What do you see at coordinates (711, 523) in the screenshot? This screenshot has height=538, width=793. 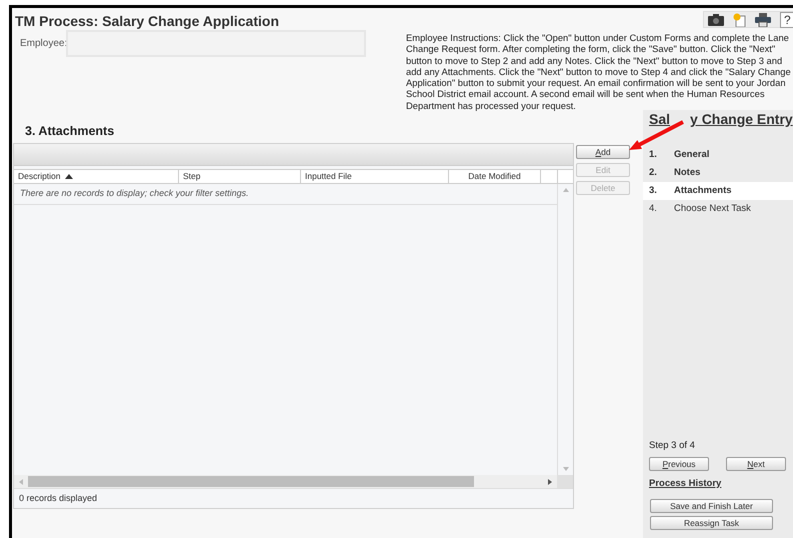 I see `sidebar-action-button: Reassign Task` at bounding box center [711, 523].